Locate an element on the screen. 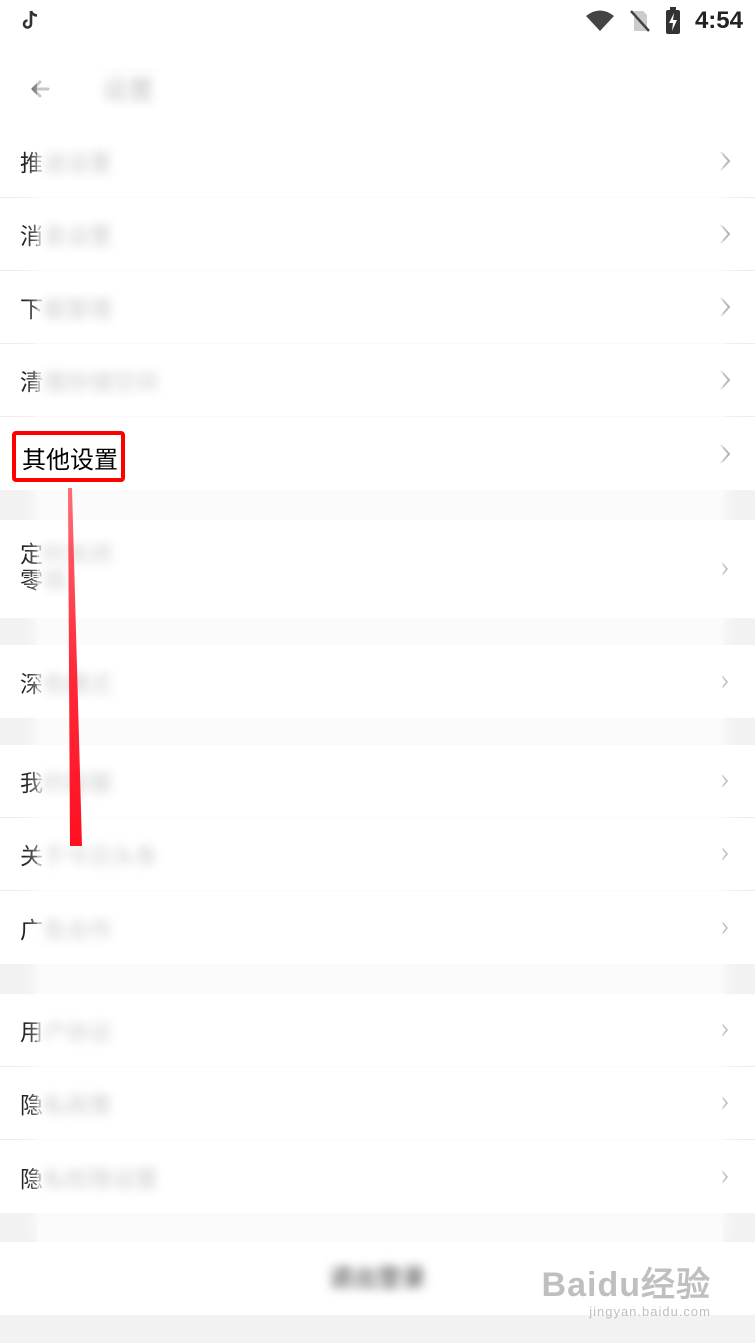 This screenshot has height=1343, width=755. row-label-blurred: 于今日头条 is located at coordinates (100, 857).